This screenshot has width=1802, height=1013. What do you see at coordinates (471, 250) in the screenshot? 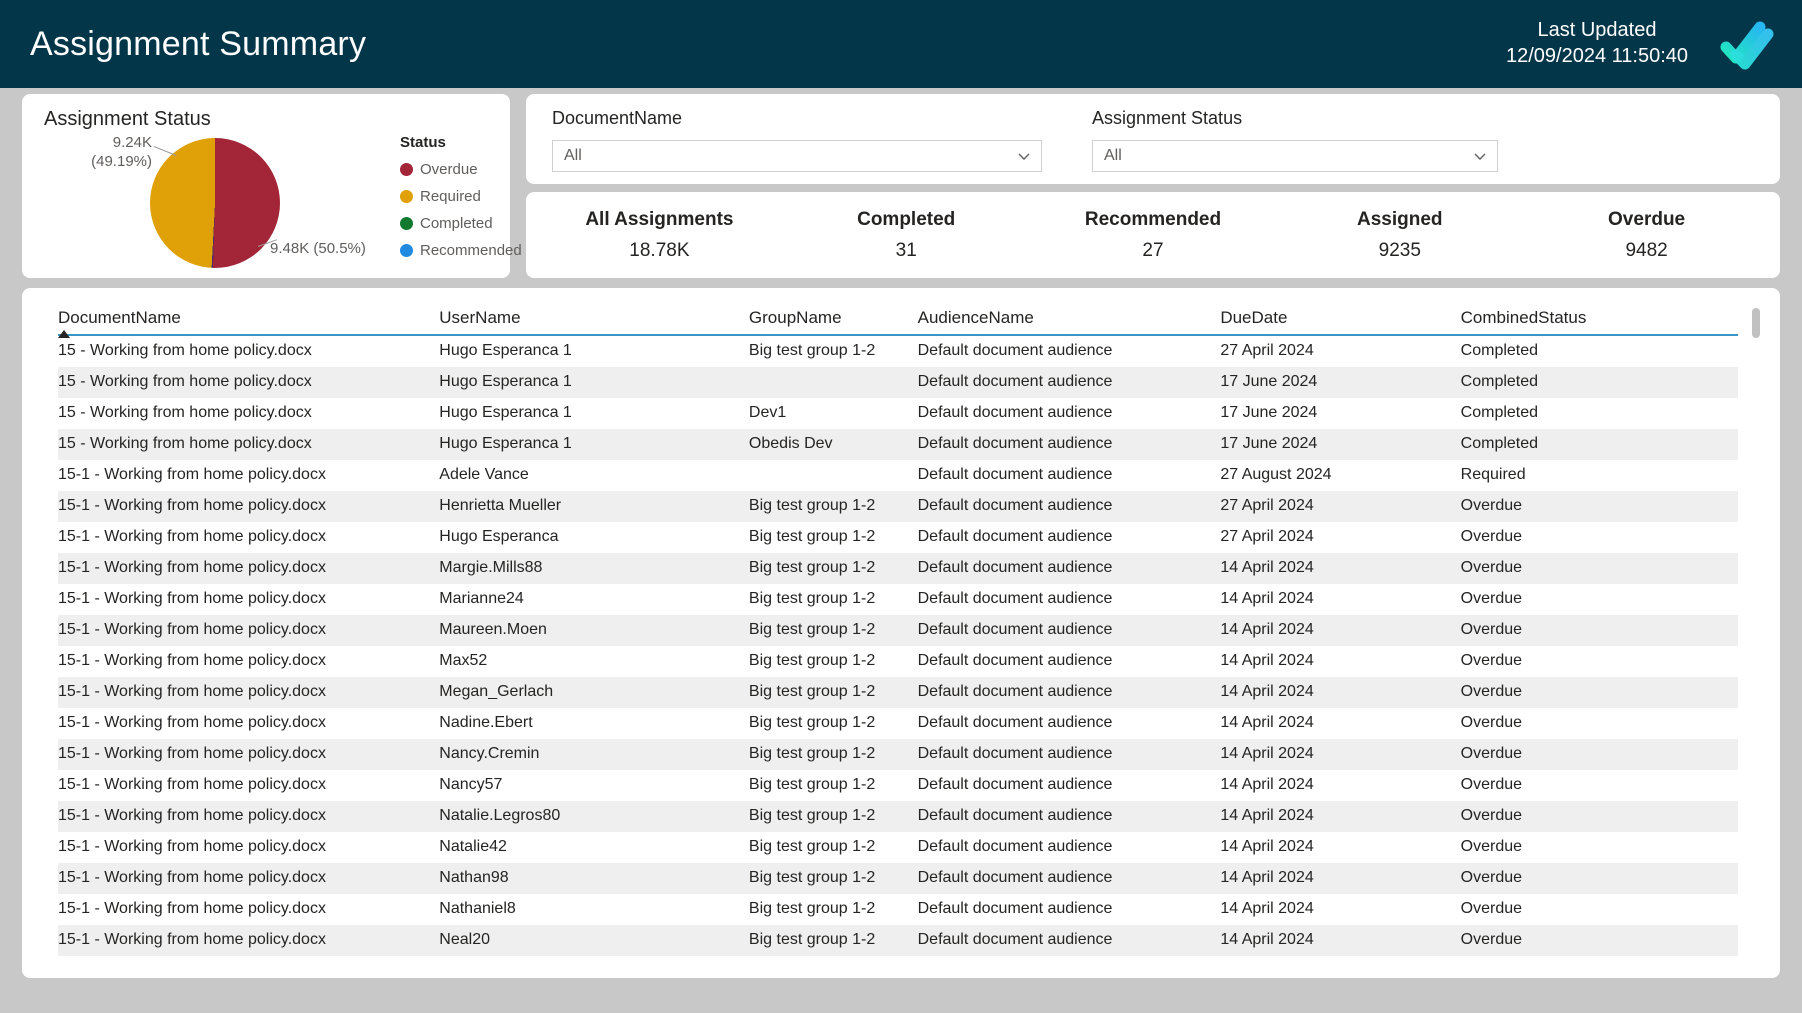
I see `legend-item-label: Recommended` at bounding box center [471, 250].